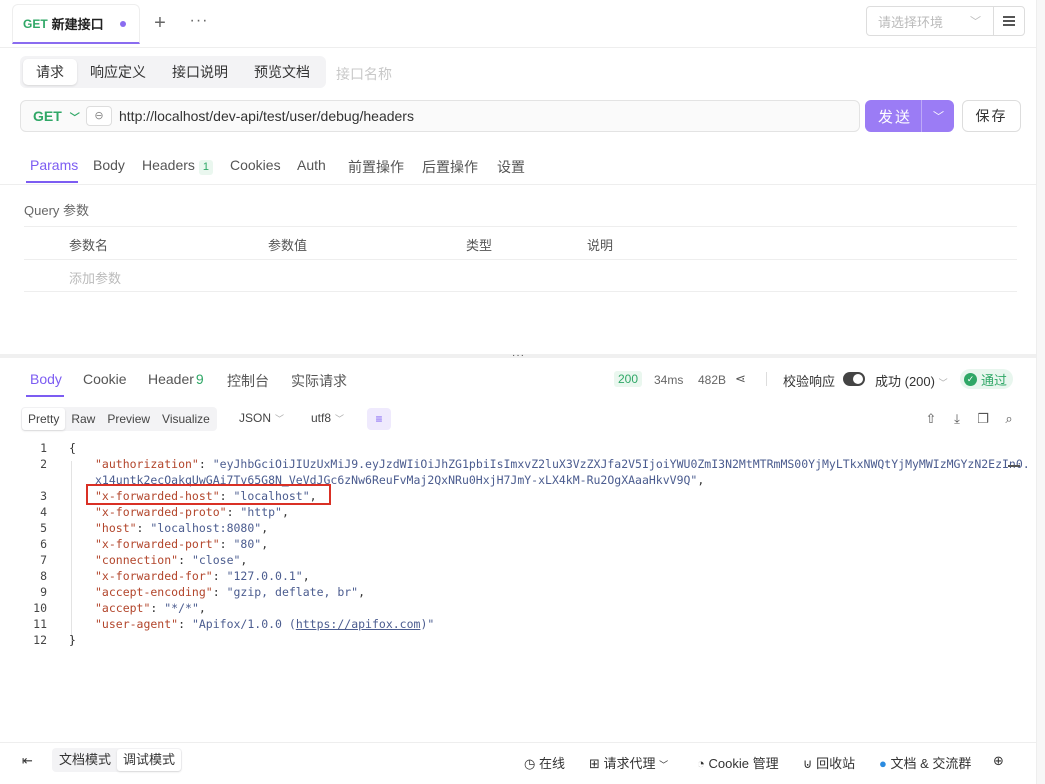 Image resolution: width=1045 pixels, height=784 pixels. What do you see at coordinates (376, 167) in the screenshot?
I see `tab-pre-processors: 前置操作` at bounding box center [376, 167].